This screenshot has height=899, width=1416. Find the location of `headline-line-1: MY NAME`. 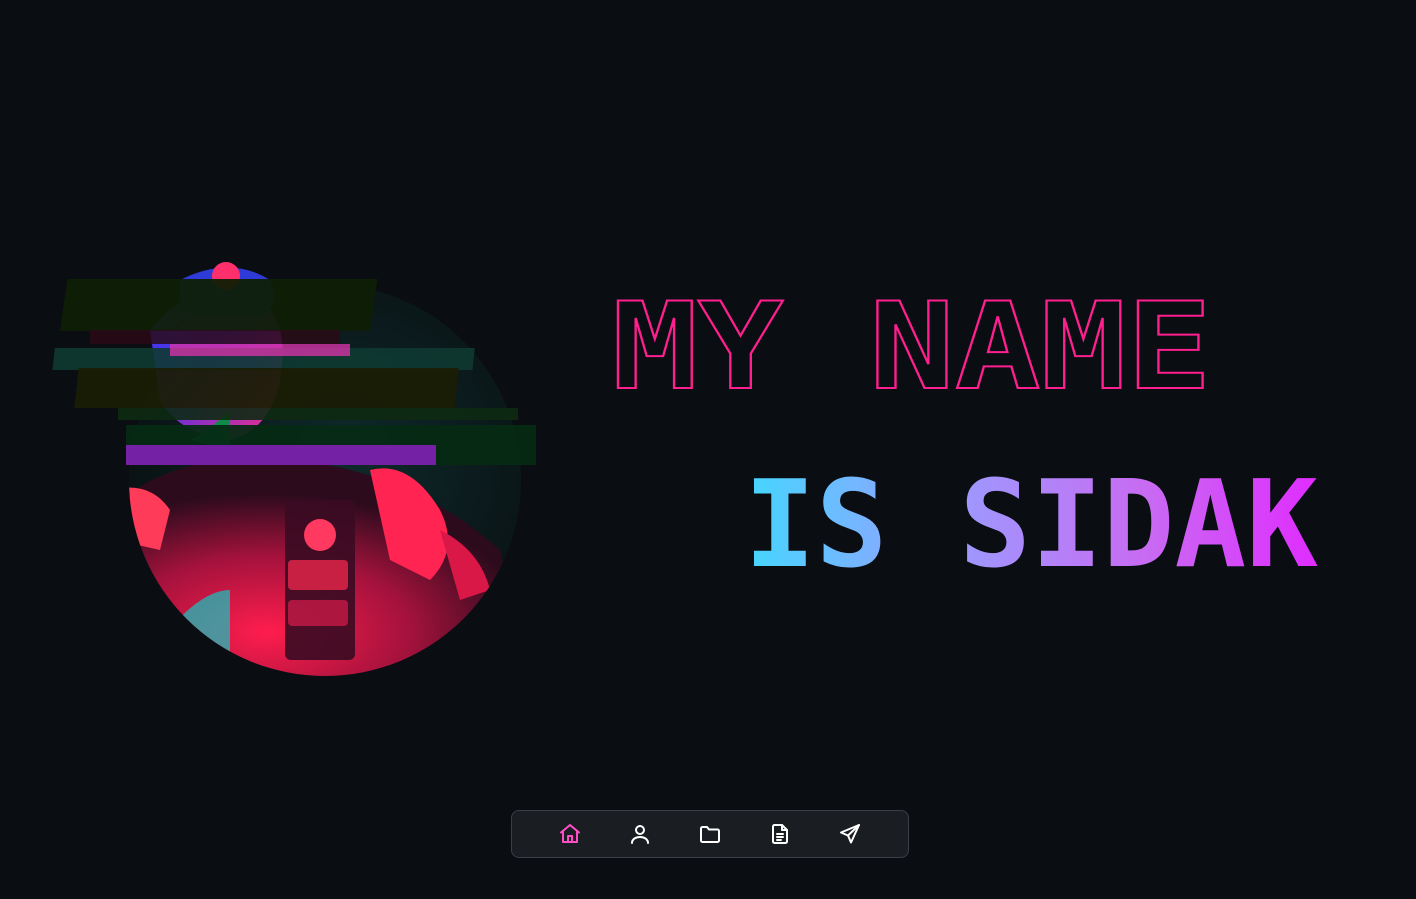

headline-line-1: MY NAME is located at coordinates (921, 347).